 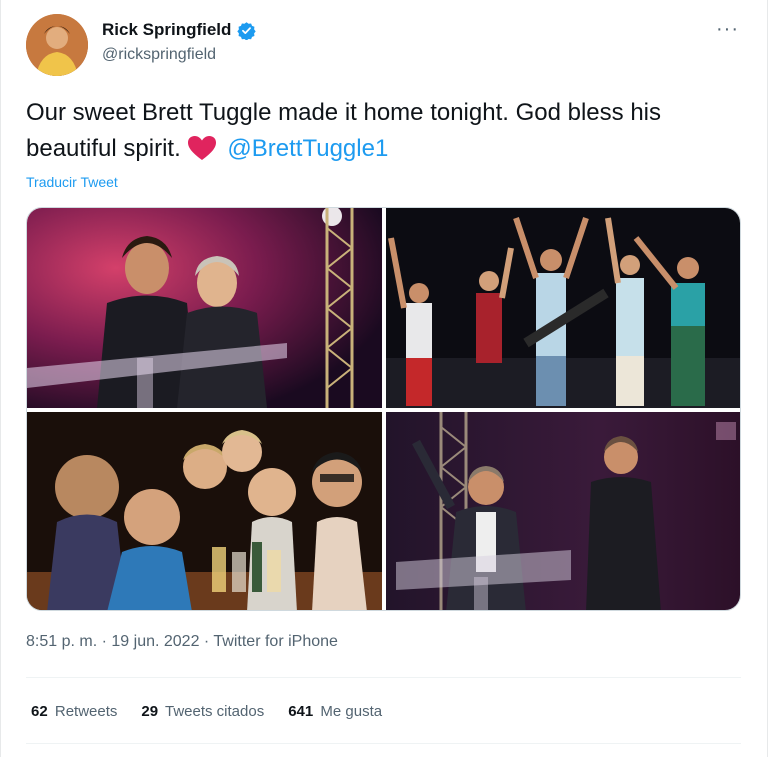 I want to click on user-handle: @rickspringfield, so click(x=159, y=55).